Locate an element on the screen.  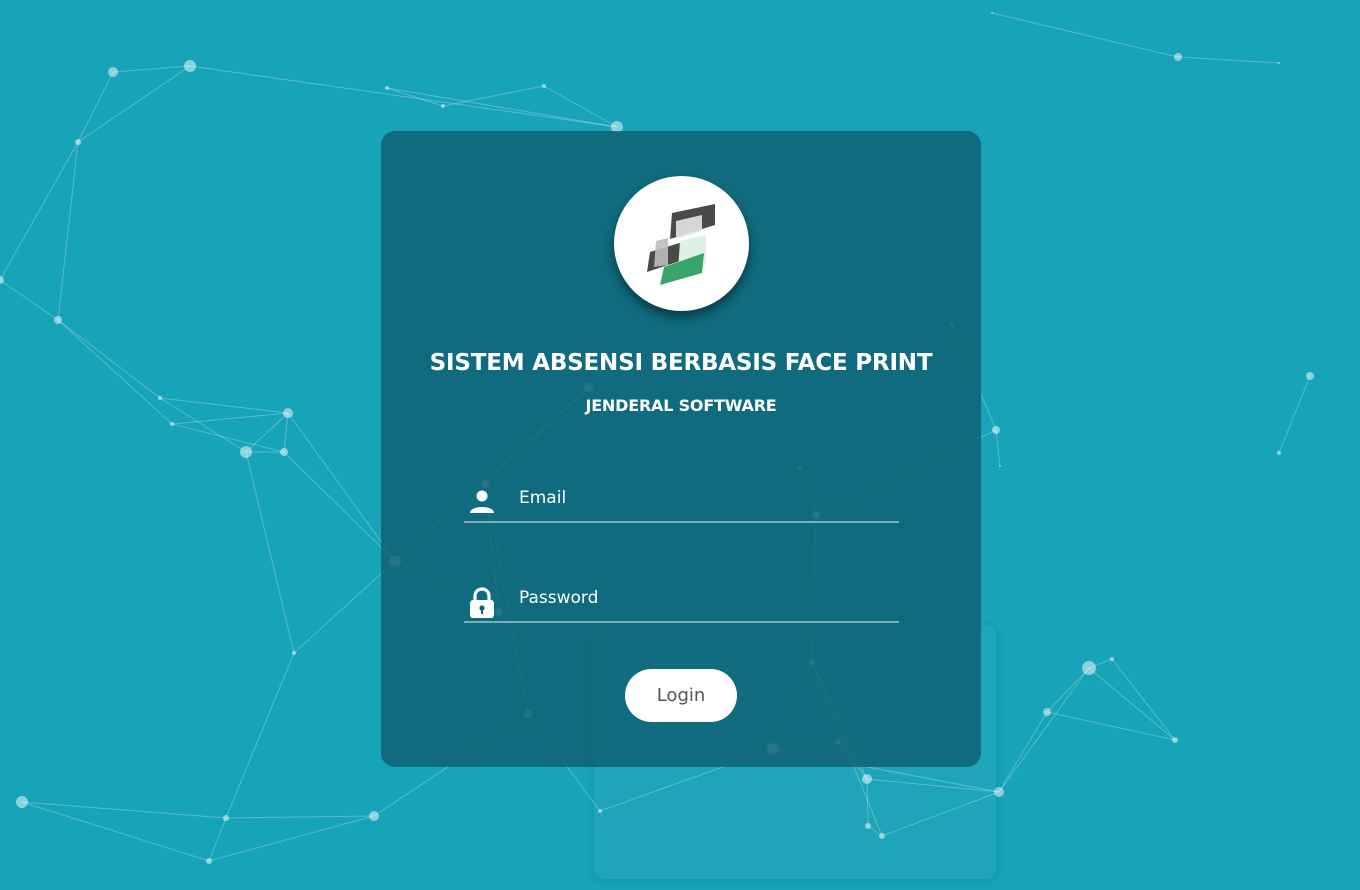
login-button: Login is located at coordinates (681, 695).